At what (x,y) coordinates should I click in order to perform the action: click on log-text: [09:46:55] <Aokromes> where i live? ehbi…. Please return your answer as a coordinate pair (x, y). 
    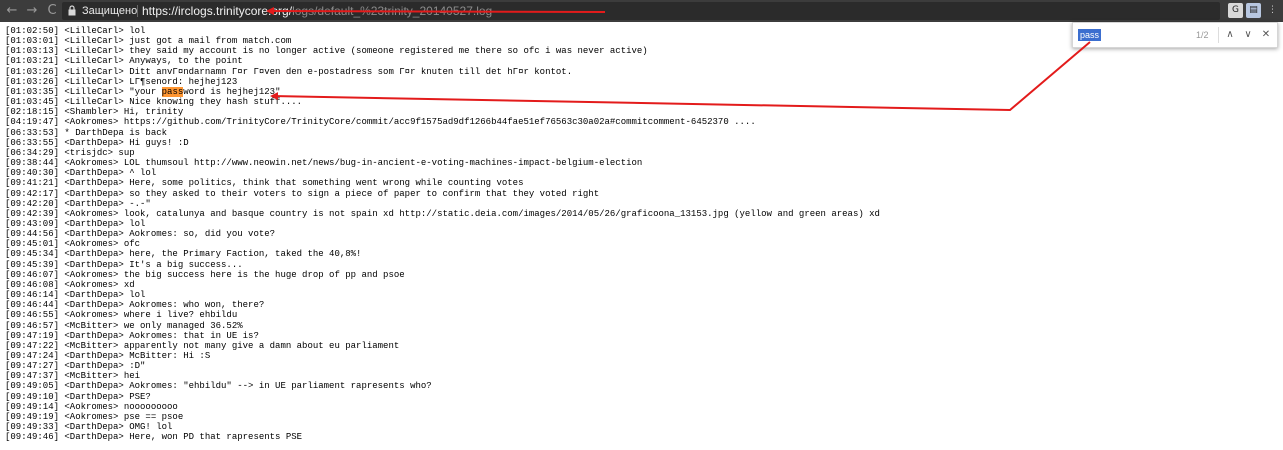
    Looking at the image, I should click on (121, 315).